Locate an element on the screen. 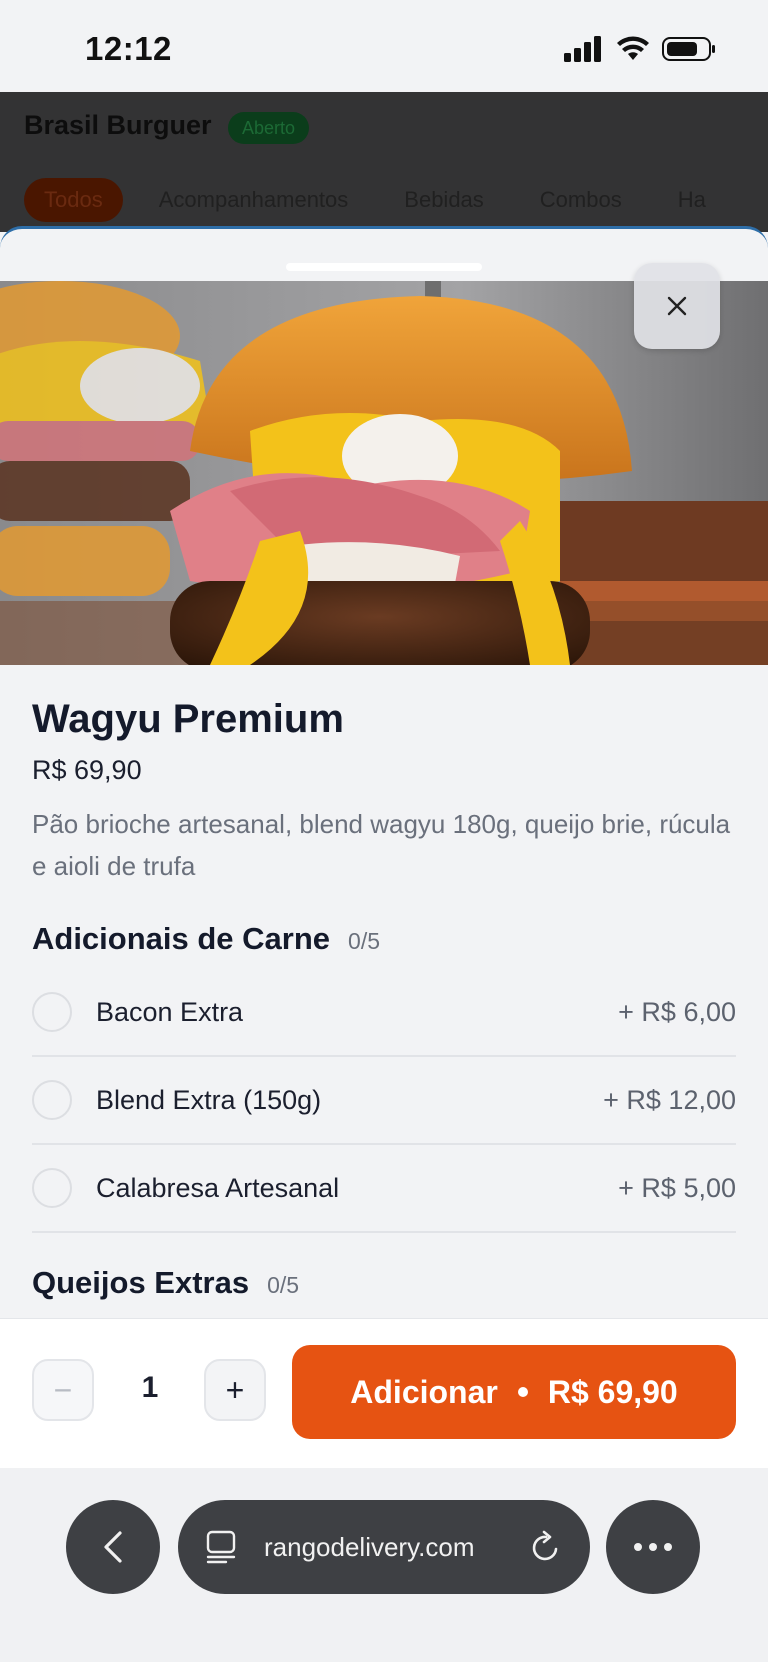 This screenshot has height=1662, width=768. option-price: + R$ 12,00 is located at coordinates (669, 1099).